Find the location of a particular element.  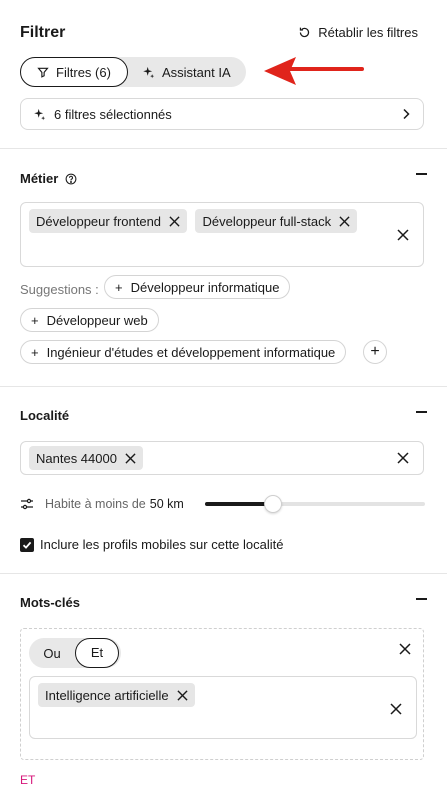

sliders-icon is located at coordinates (27, 504).